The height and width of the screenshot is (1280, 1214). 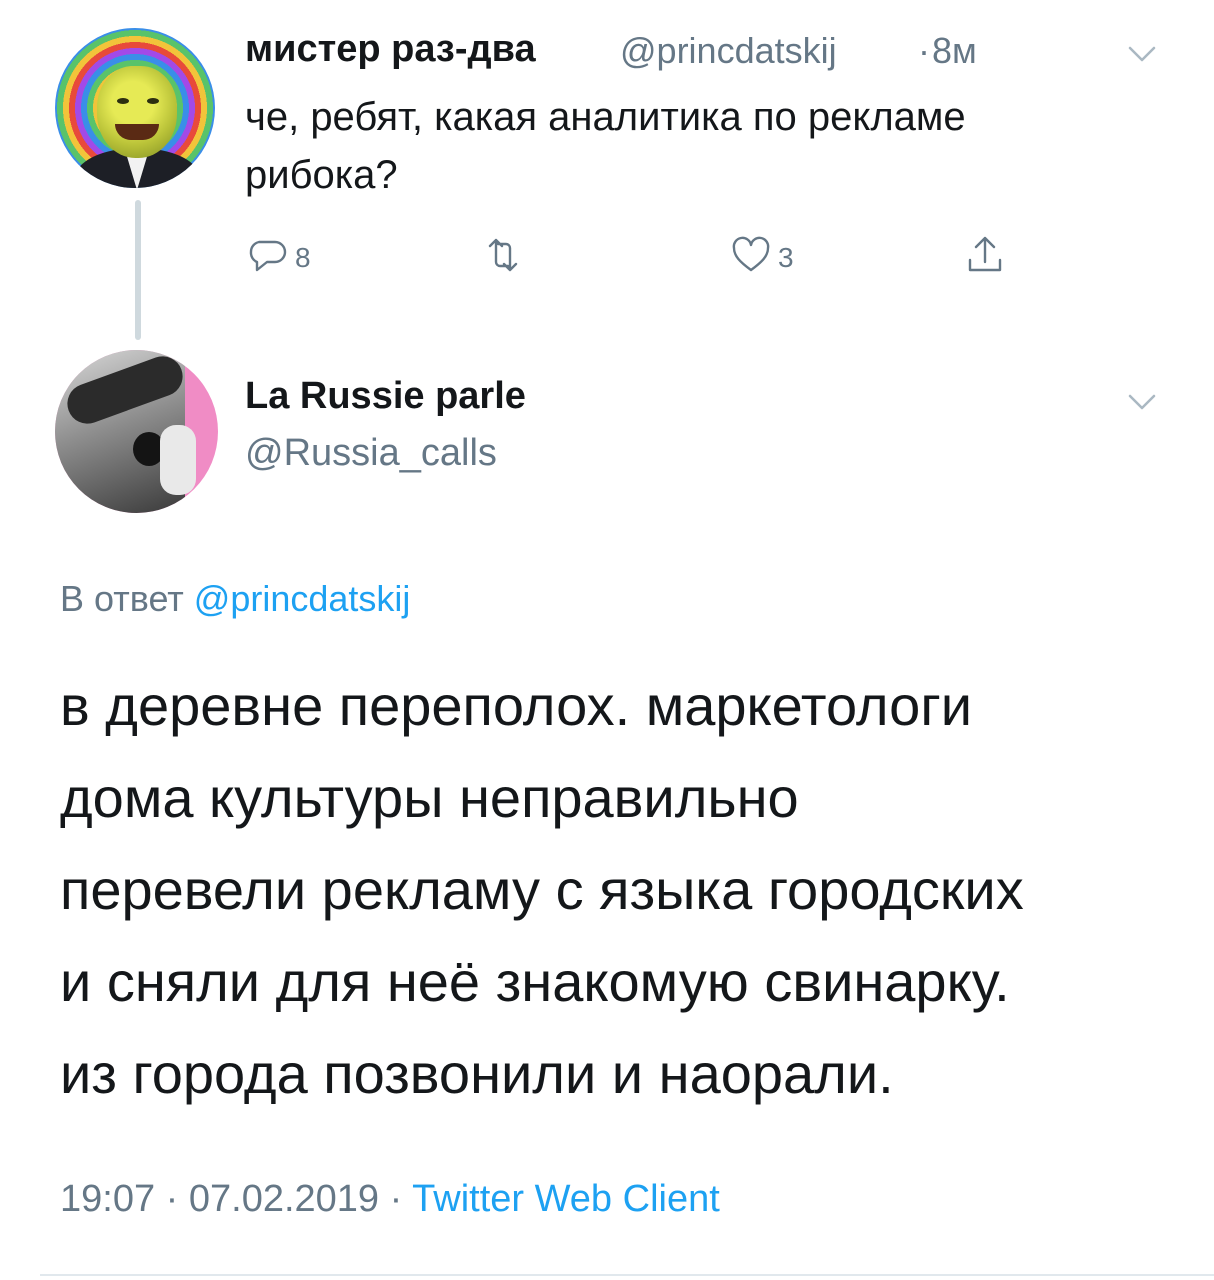 I want to click on main-tweet-line: дома культуры неправильно, so click(x=429, y=797).